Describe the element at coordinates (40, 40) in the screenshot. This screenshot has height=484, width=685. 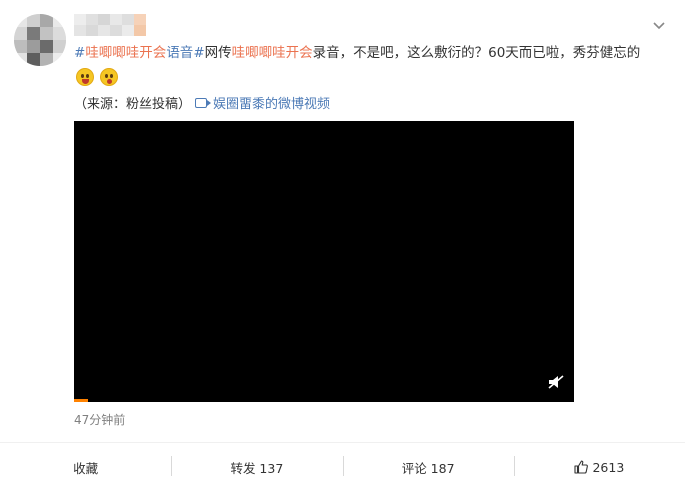
I see `avatar` at that location.